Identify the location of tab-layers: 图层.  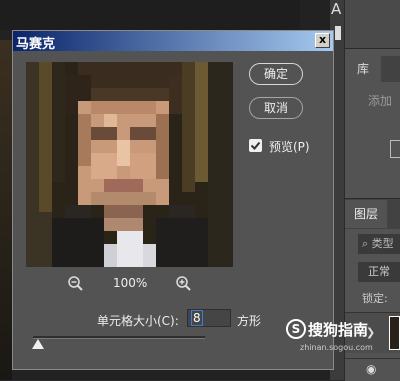
(366, 214).